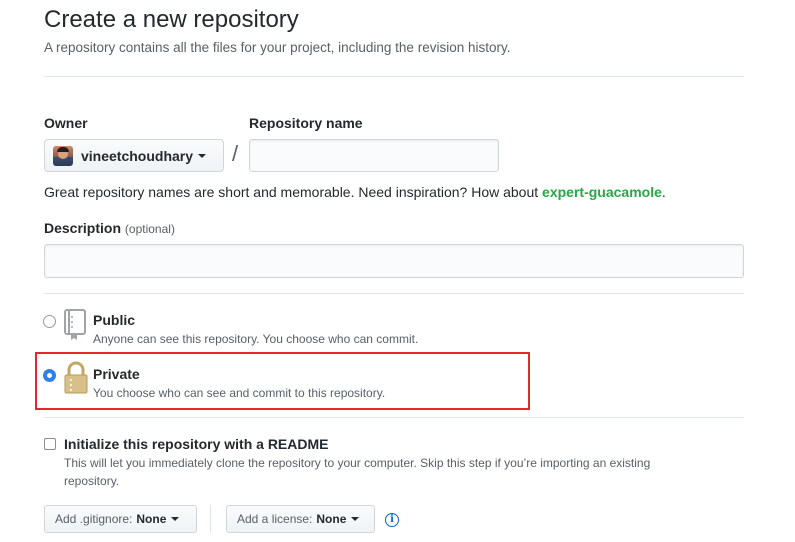 This screenshot has height=542, width=795. What do you see at coordinates (49, 321) in the screenshot?
I see `public-radio` at bounding box center [49, 321].